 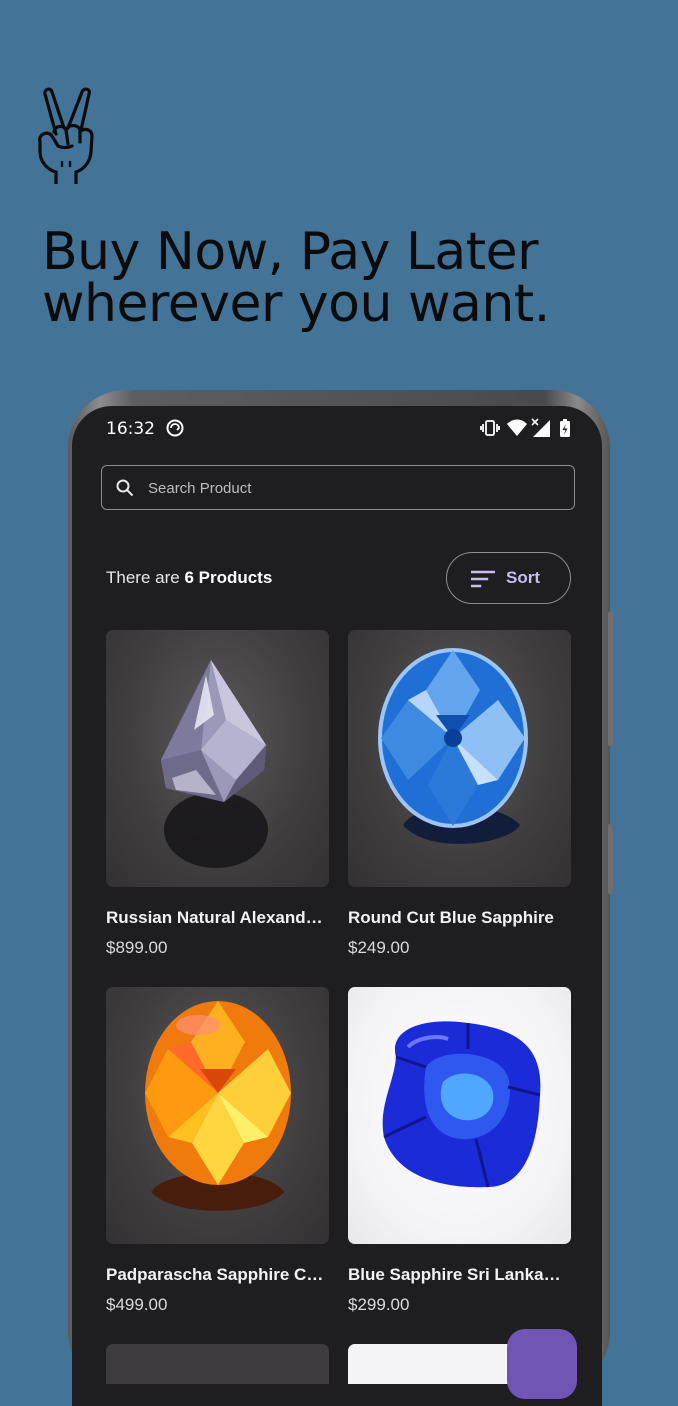 I want to click on sort-button: Sort, so click(x=508, y=578).